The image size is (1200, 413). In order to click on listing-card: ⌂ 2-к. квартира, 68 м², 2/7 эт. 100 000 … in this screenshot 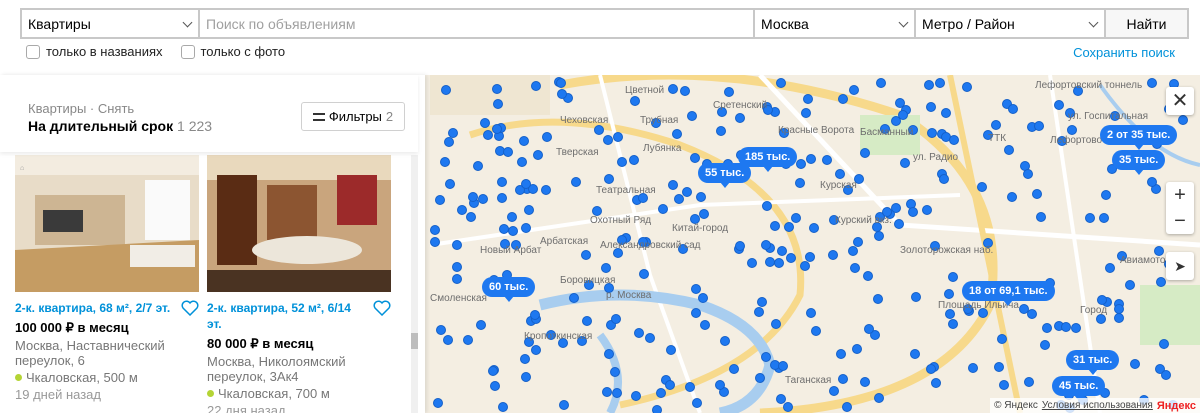, I will do `click(107, 278)`.